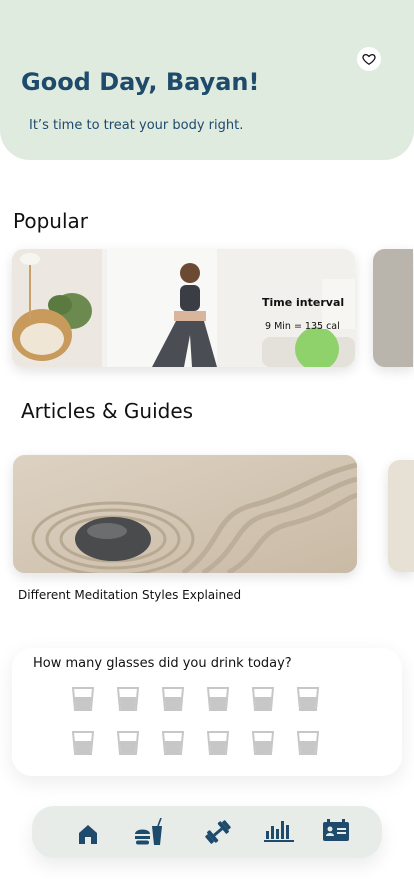  What do you see at coordinates (393, 308) in the screenshot?
I see `popular-card-next` at bounding box center [393, 308].